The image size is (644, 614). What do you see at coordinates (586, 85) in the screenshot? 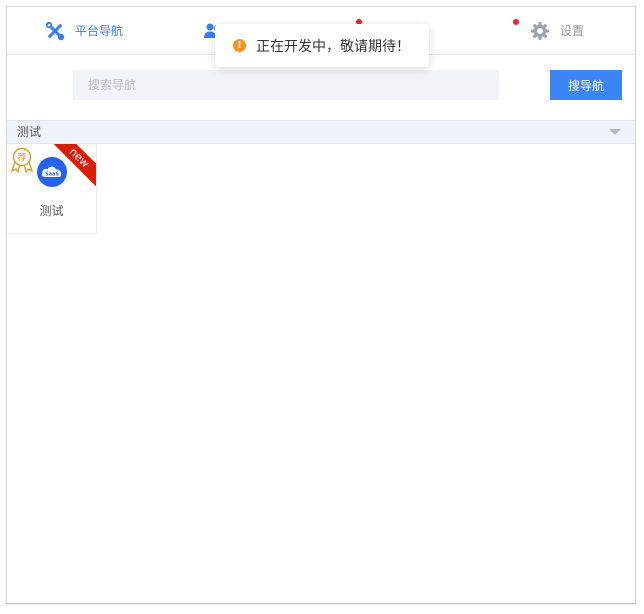
I see `search-button: 搜导航` at bounding box center [586, 85].